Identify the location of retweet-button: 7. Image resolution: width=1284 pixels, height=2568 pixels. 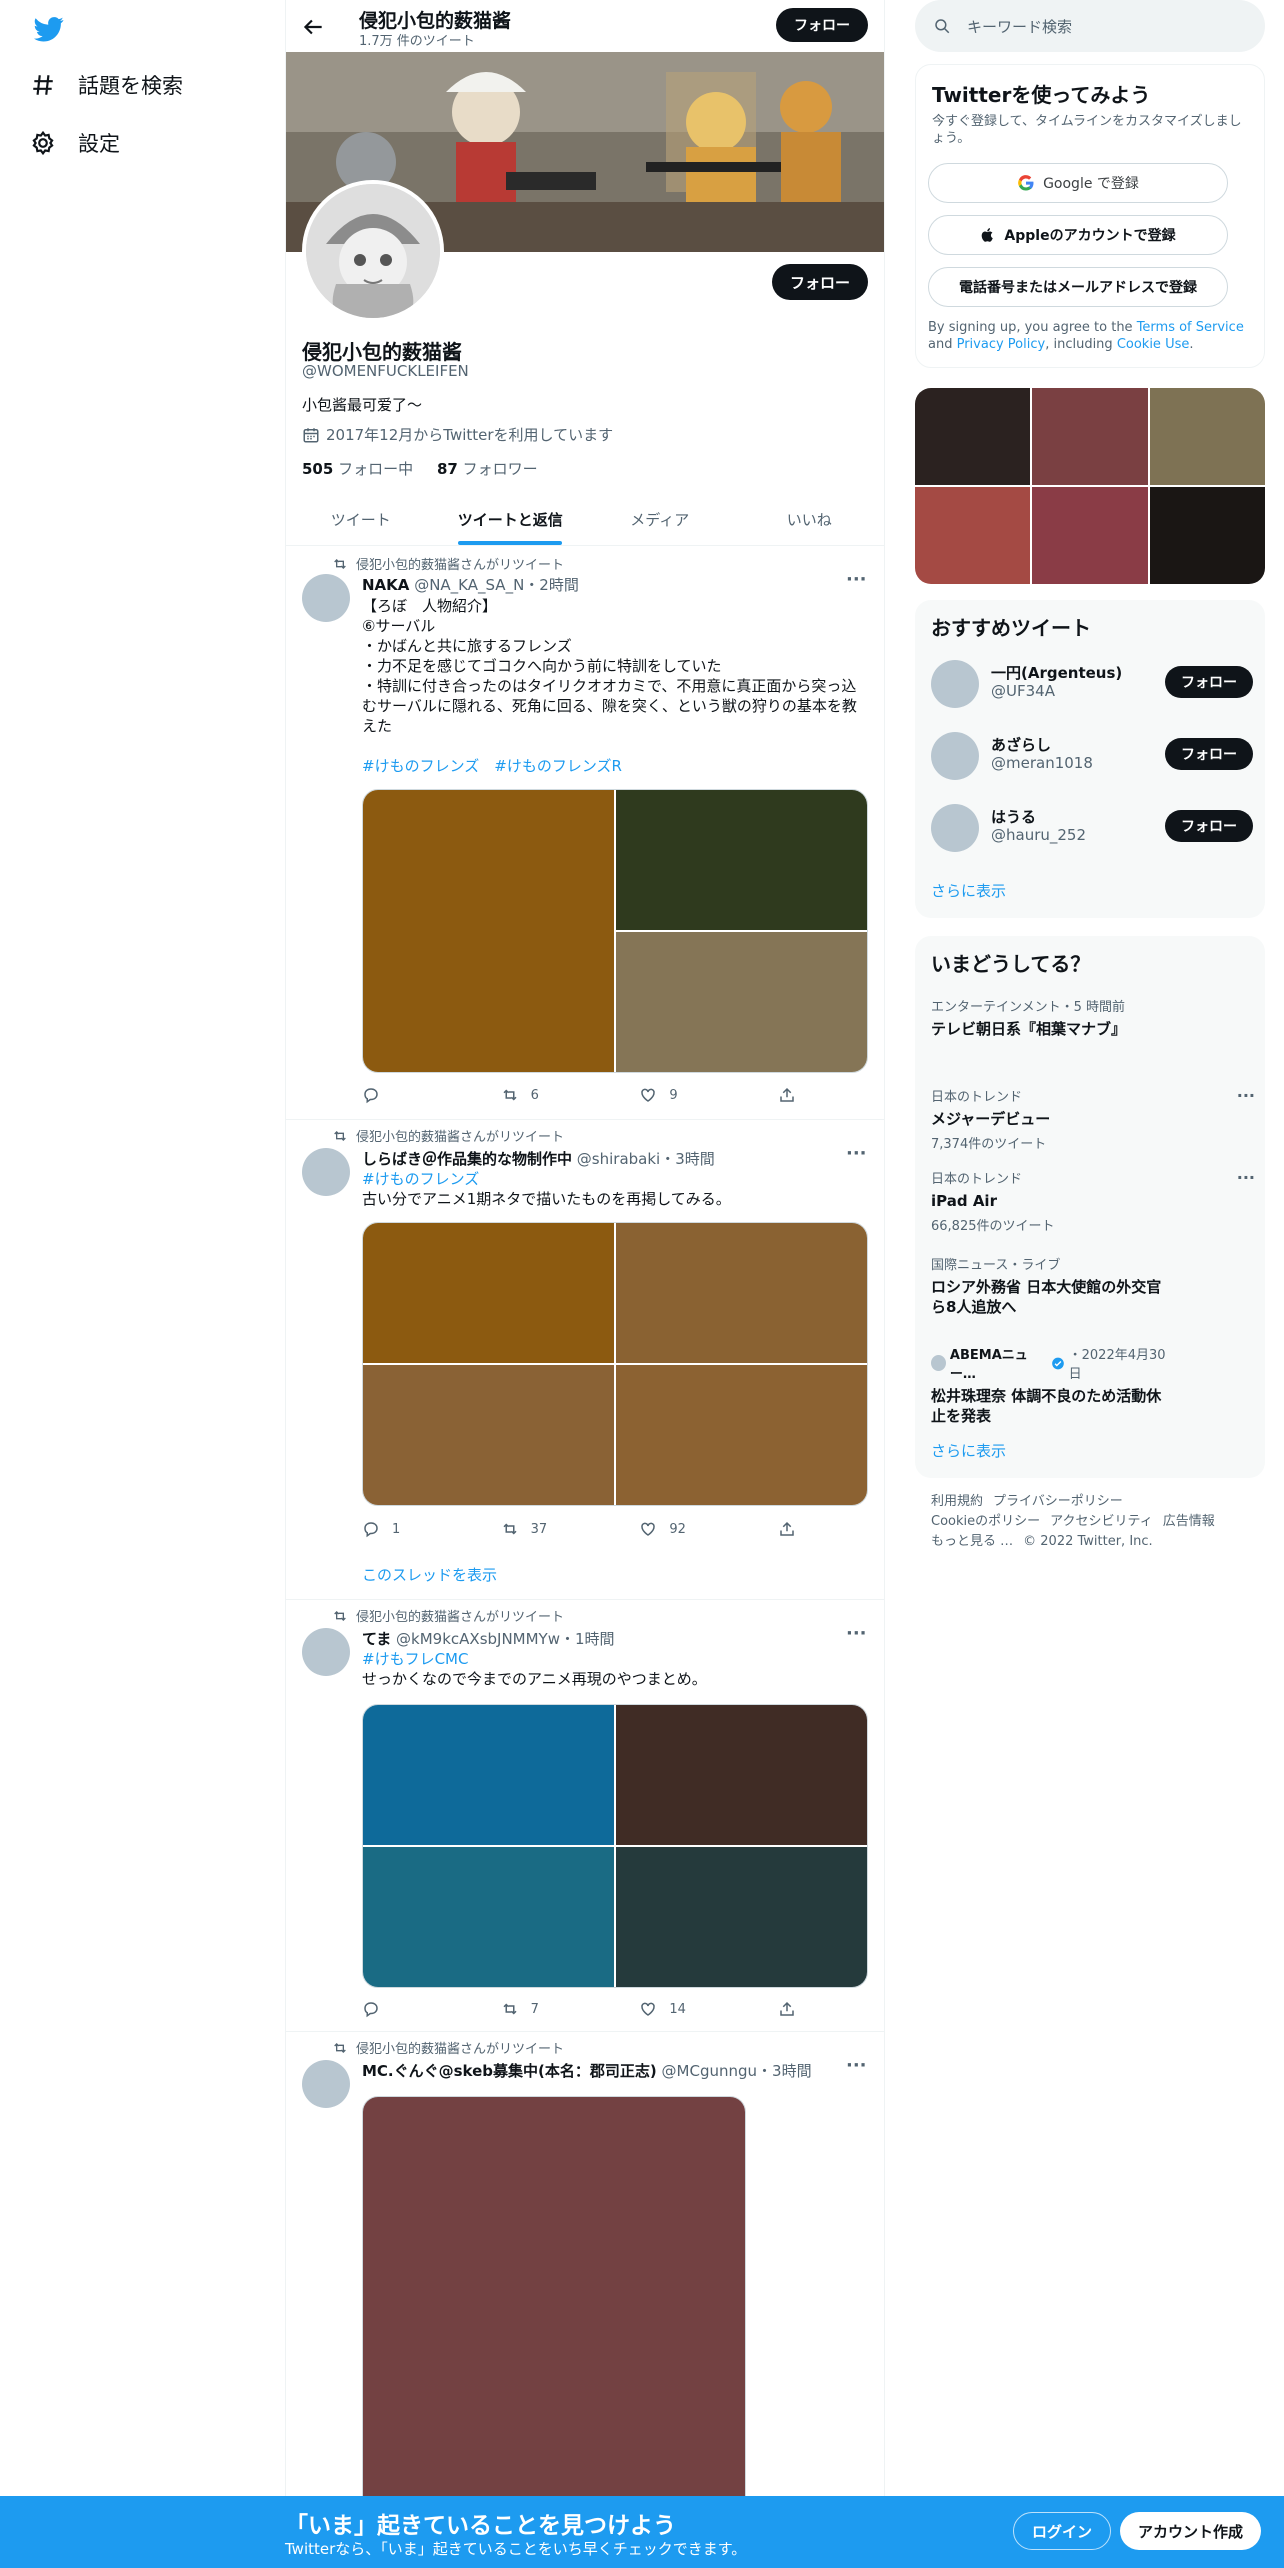
(551, 2009).